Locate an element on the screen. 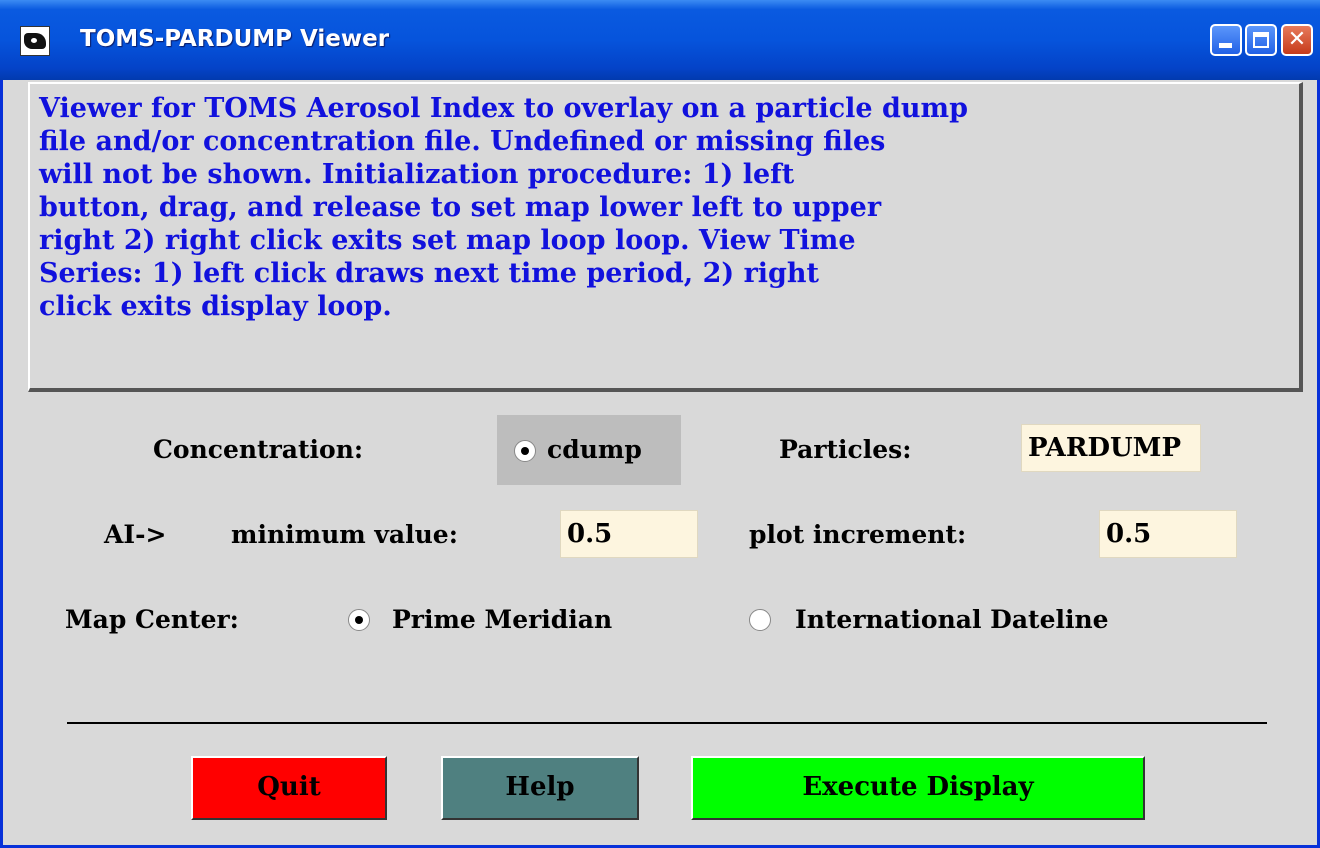 This screenshot has height=848, width=1320. plot-increment-field: 0.5 is located at coordinates (1168, 534).